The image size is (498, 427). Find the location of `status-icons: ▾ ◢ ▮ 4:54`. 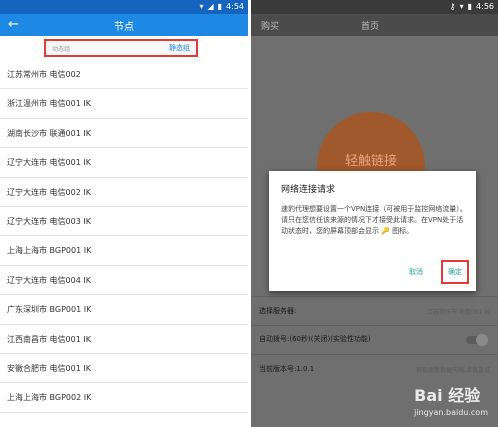

status-icons: ▾ ◢ ▮ 4:54 is located at coordinates (221, 6).